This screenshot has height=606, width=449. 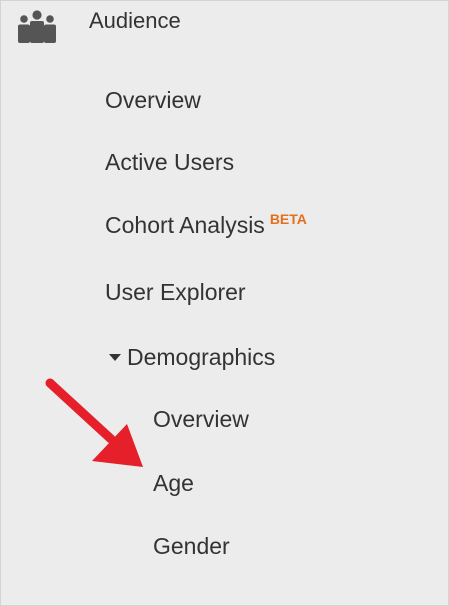 I want to click on nav-subitem-gender: Gender, so click(x=191, y=546).